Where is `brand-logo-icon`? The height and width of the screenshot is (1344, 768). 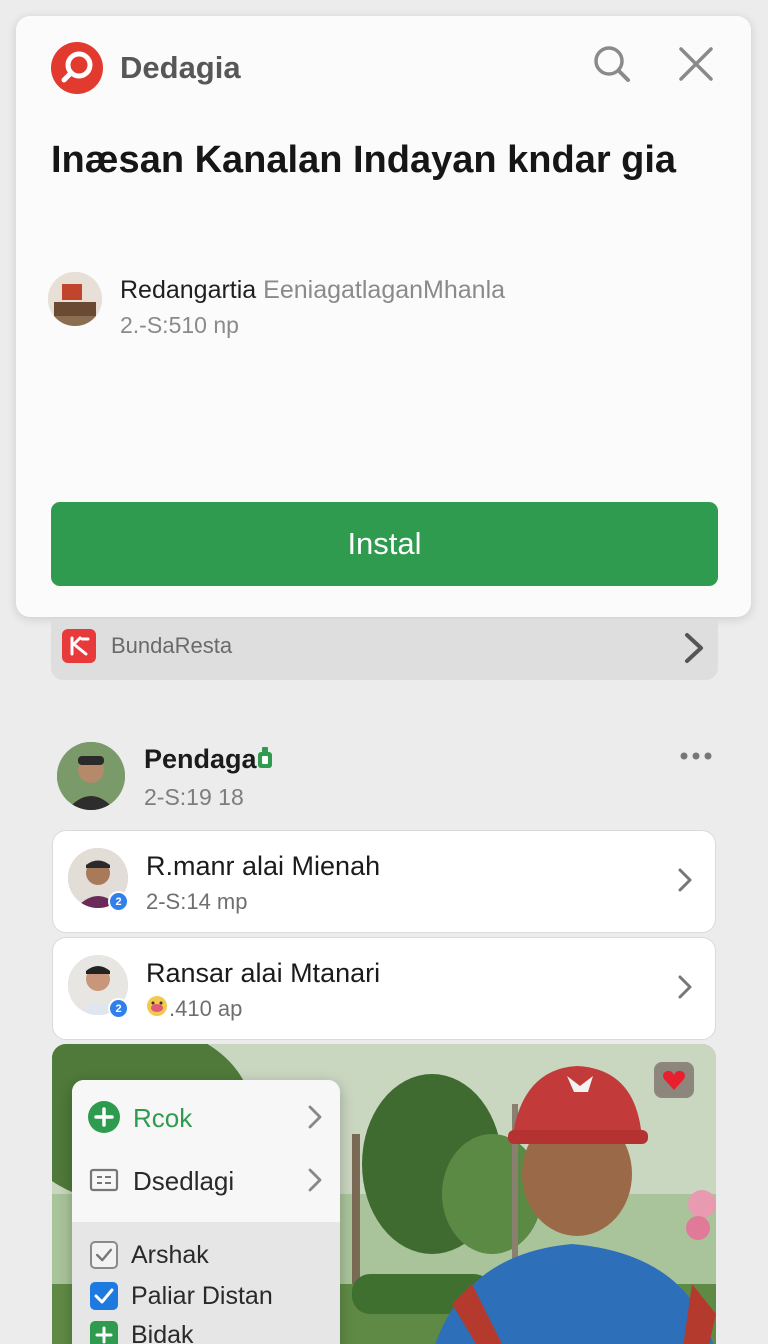 brand-logo-icon is located at coordinates (77, 68).